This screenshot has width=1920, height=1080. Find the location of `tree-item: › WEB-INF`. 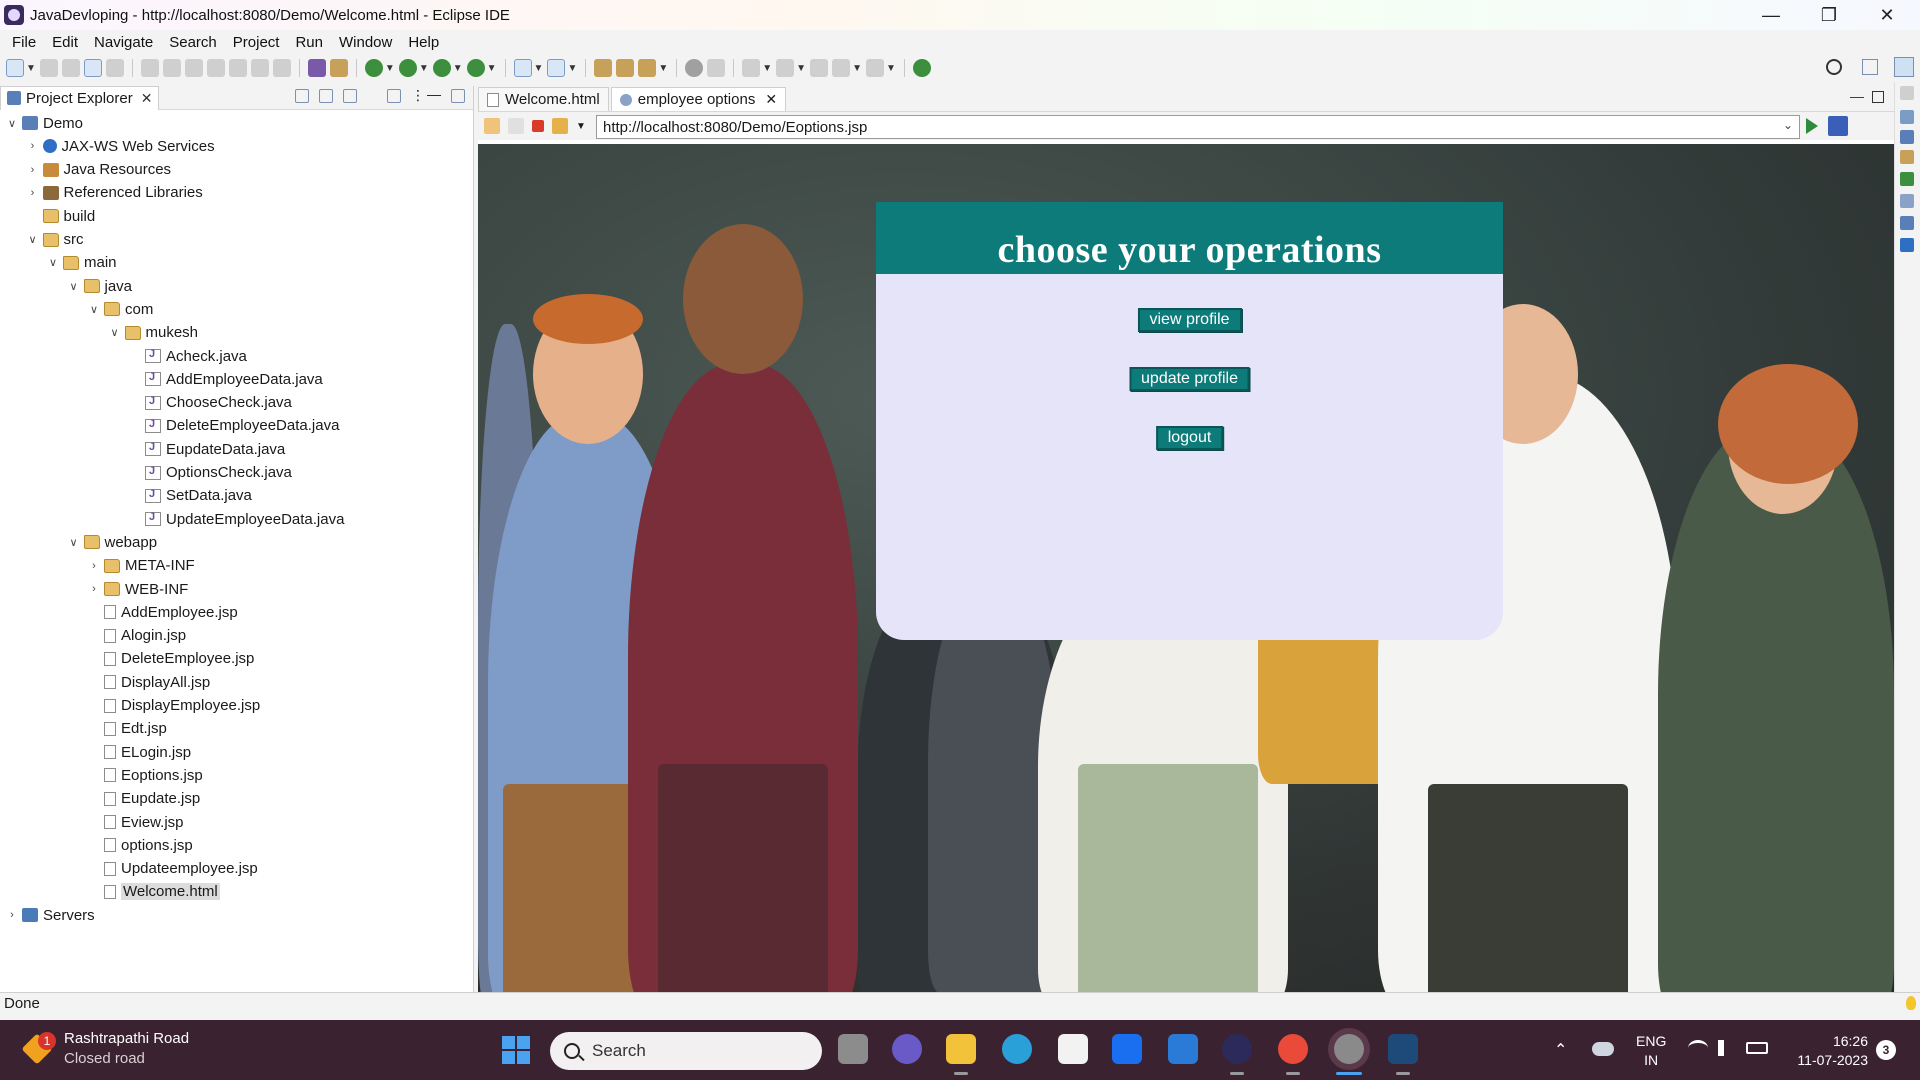

tree-item: › WEB-INF is located at coordinates (138, 589).